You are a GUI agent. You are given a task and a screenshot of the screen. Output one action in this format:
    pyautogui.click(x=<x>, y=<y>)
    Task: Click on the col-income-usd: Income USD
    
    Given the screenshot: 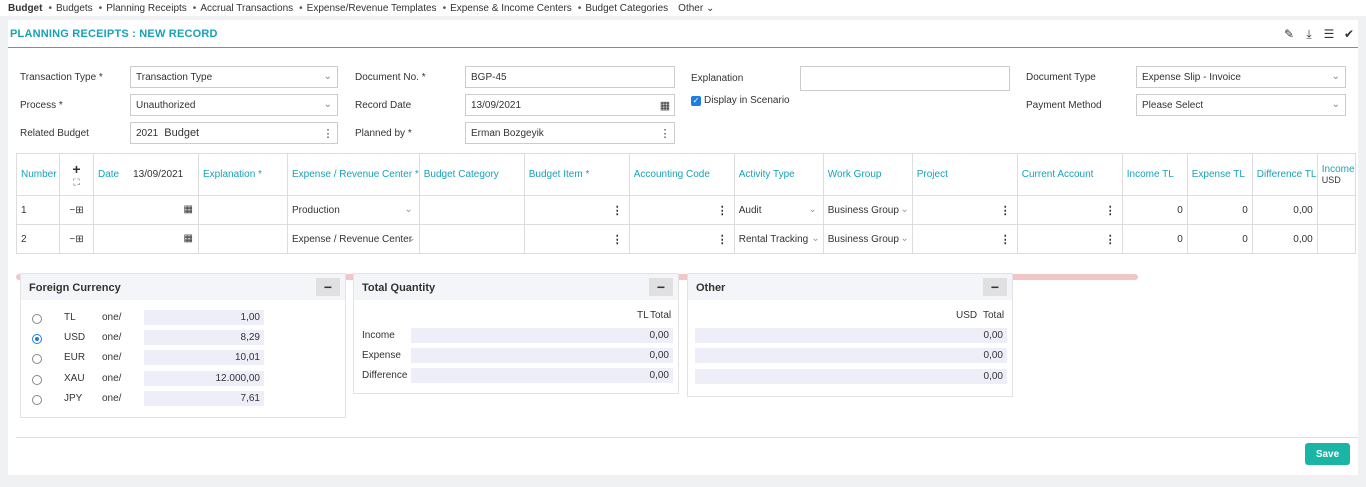 What is the action you would take?
    pyautogui.click(x=1336, y=174)
    